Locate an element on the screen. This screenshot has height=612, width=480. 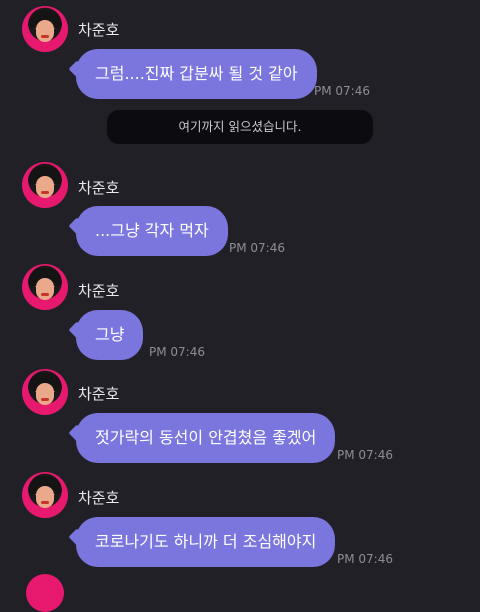
message-bubble: 코로나기도 하니까 더 조심해야지 is located at coordinates (206, 542).